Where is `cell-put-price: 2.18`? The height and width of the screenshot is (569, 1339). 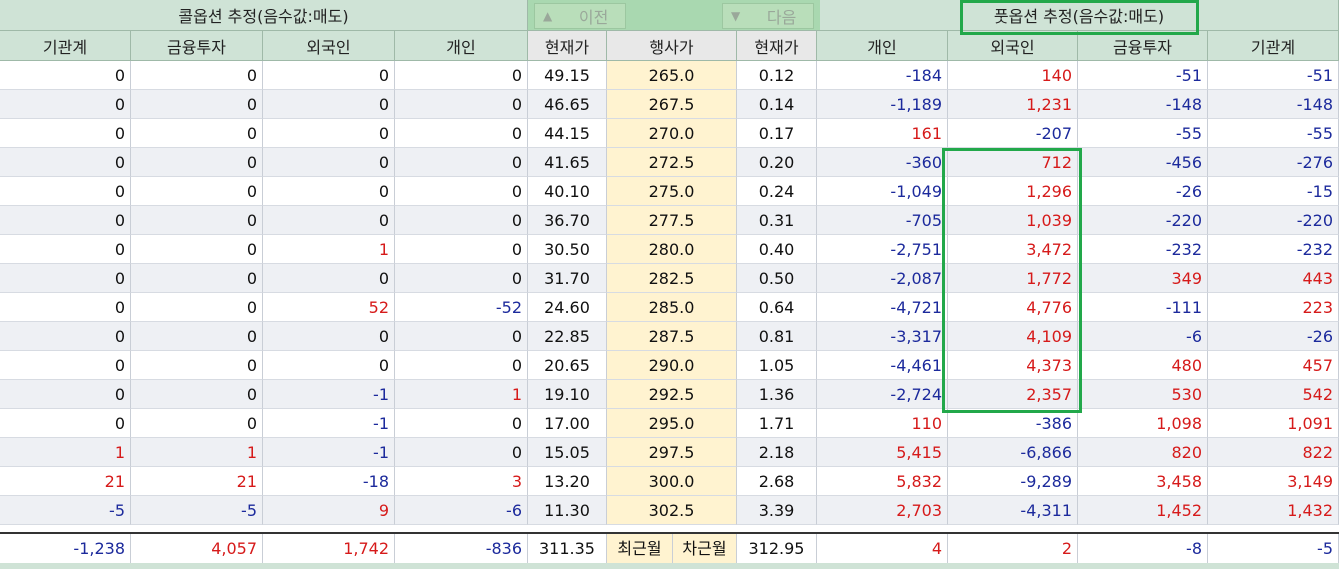
cell-put-price: 2.18 is located at coordinates (777, 452).